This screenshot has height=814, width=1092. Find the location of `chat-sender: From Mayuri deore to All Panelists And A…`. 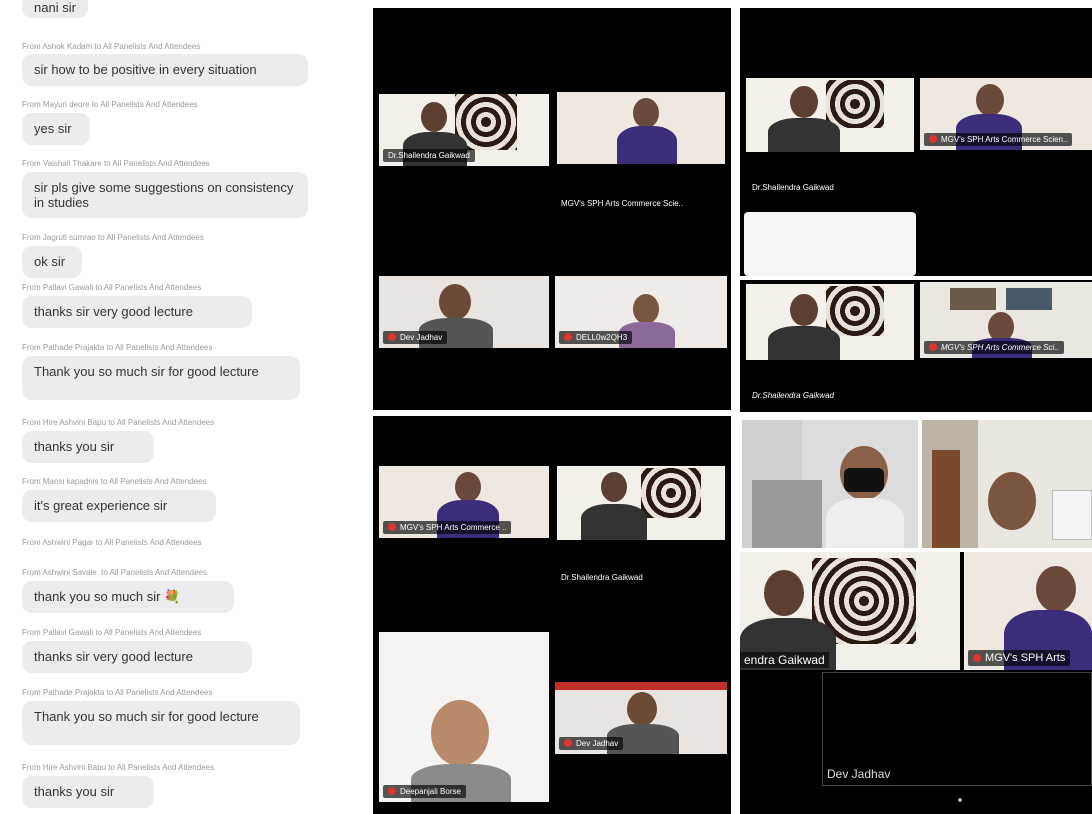

chat-sender: From Mayuri deore to All Panelists And A… is located at coordinates (110, 104).